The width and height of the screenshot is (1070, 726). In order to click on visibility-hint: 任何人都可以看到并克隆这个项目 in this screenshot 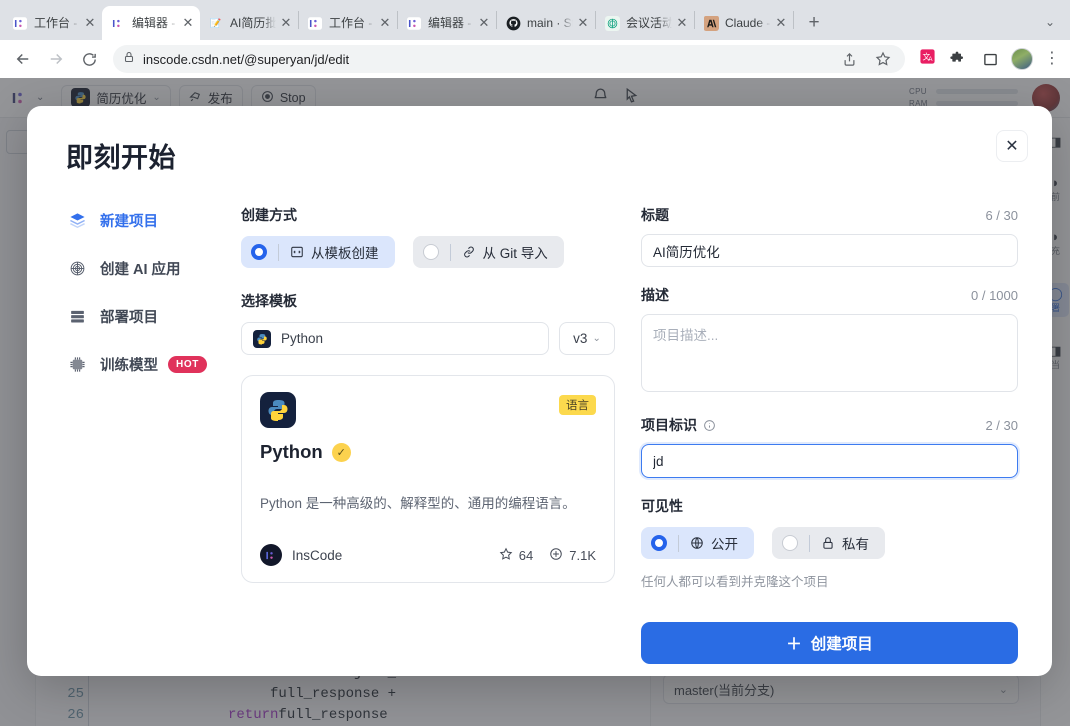, I will do `click(735, 582)`.